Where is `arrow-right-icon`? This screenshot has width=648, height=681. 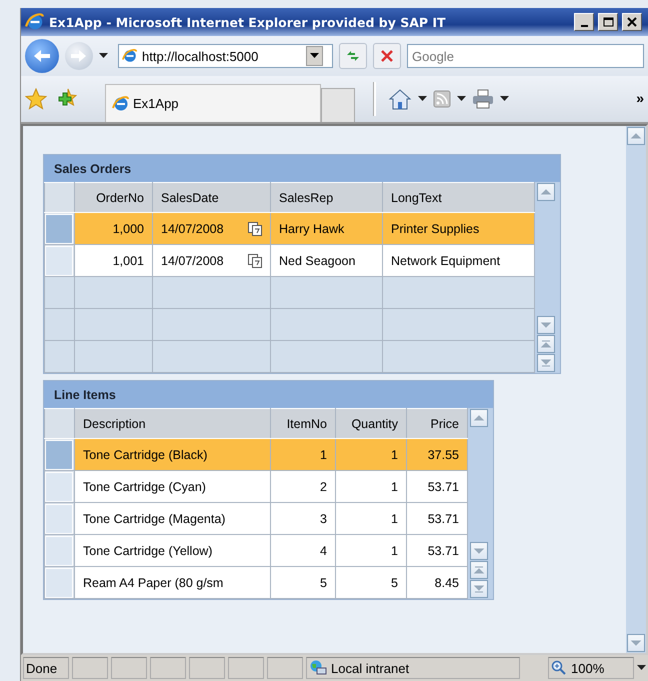 arrow-right-icon is located at coordinates (79, 56).